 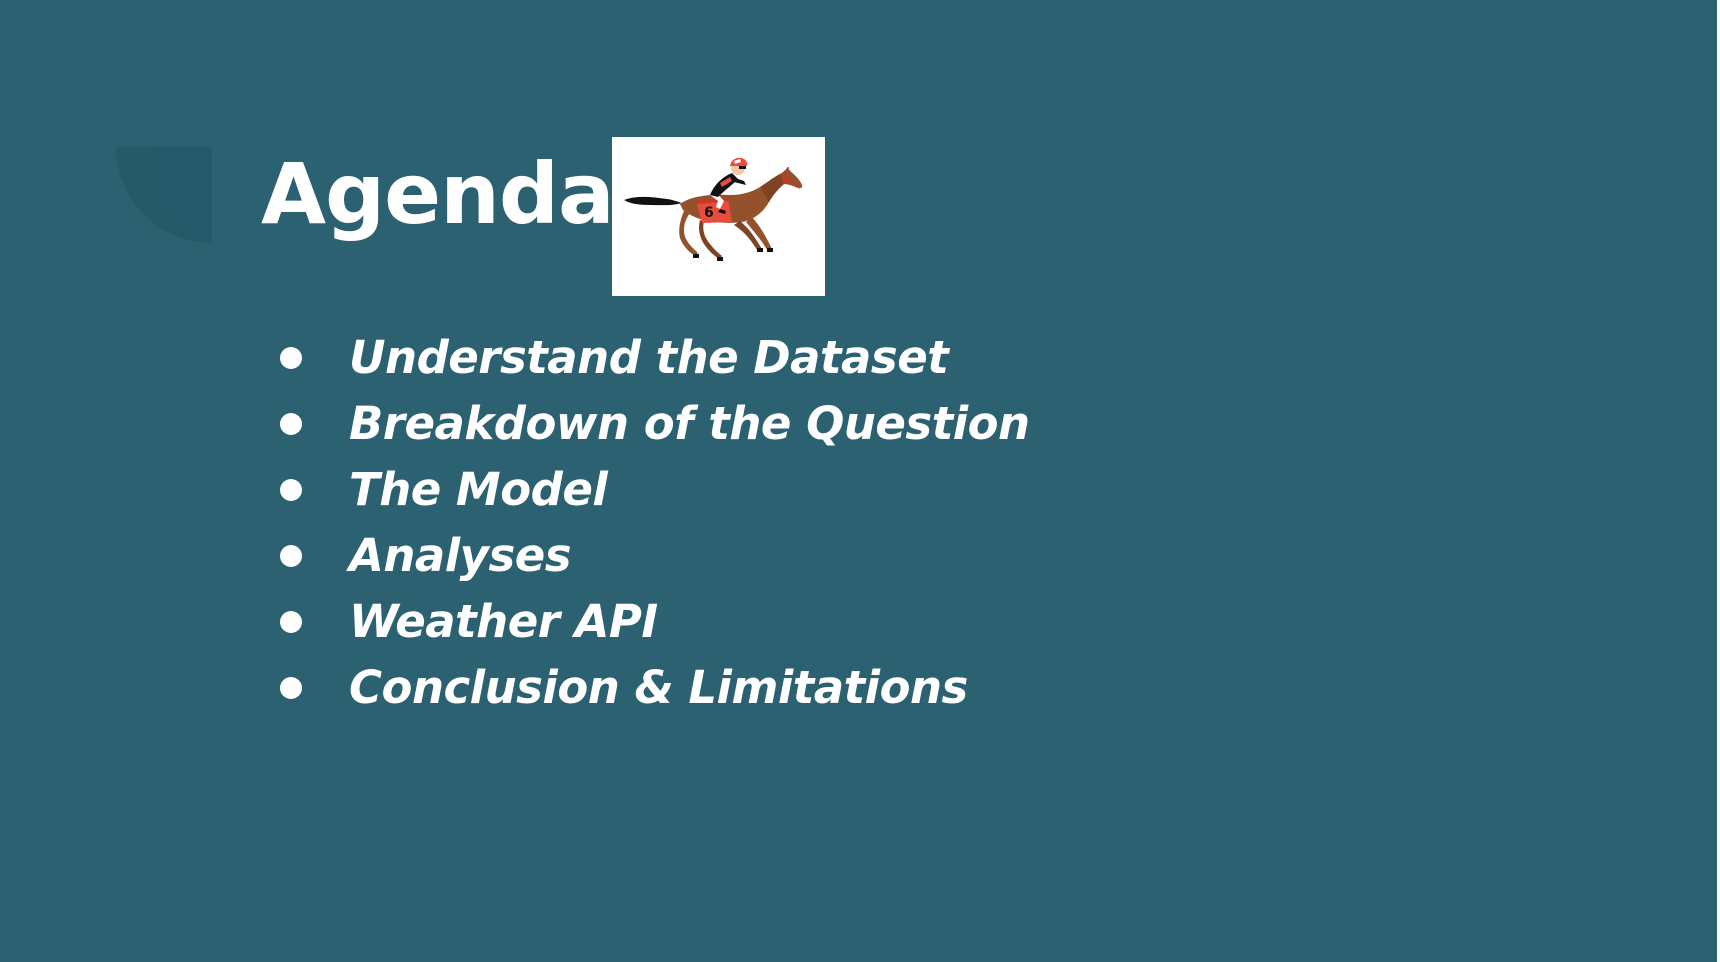 I want to click on agenda-item: Weather API, so click(x=650, y=622).